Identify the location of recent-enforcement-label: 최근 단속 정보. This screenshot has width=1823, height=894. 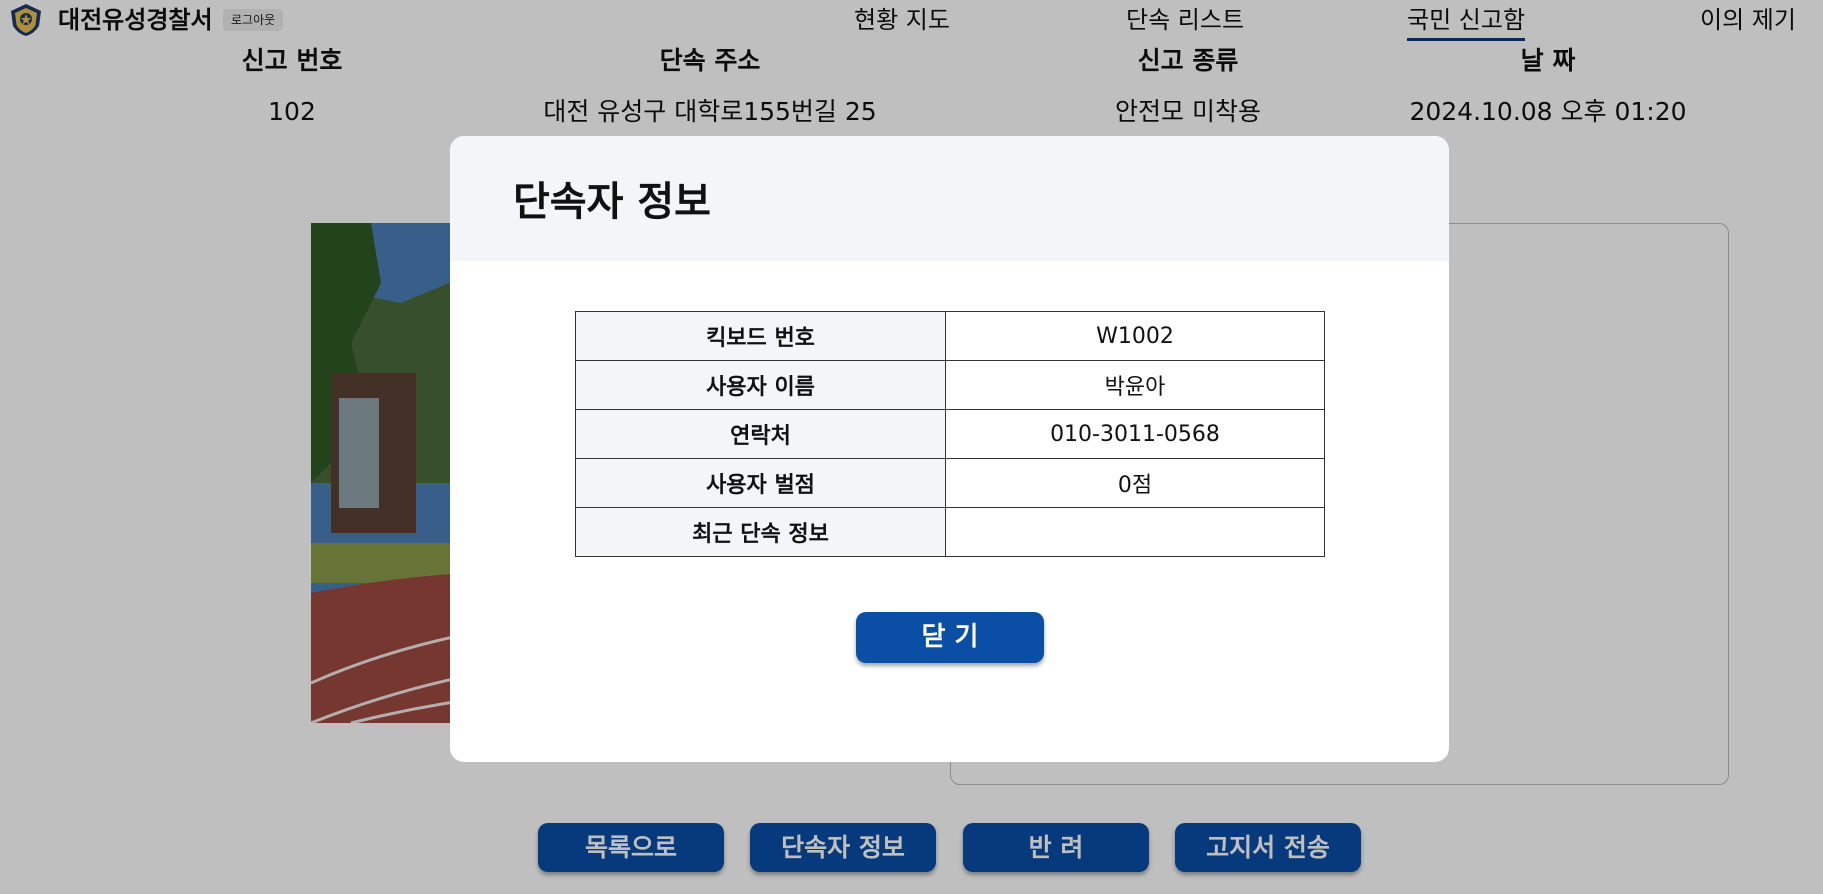
(760, 532).